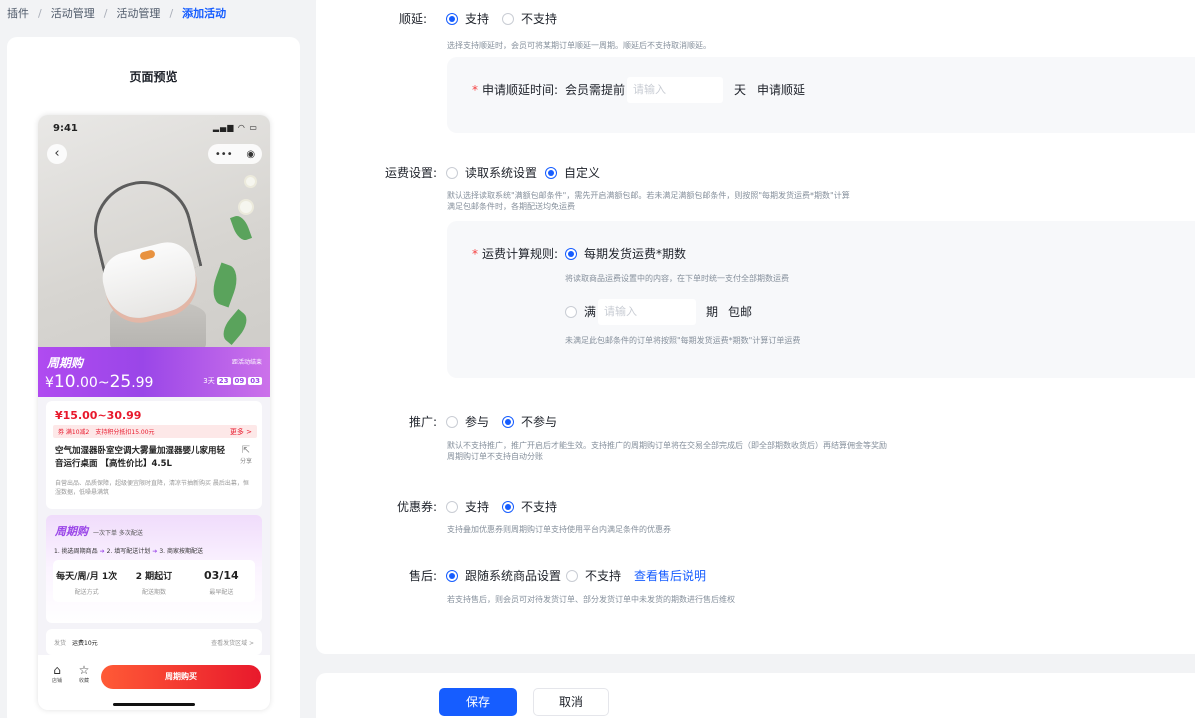 The height and width of the screenshot is (718, 1195). I want to click on promo-price: ¥10.00~25.99, so click(99, 382).